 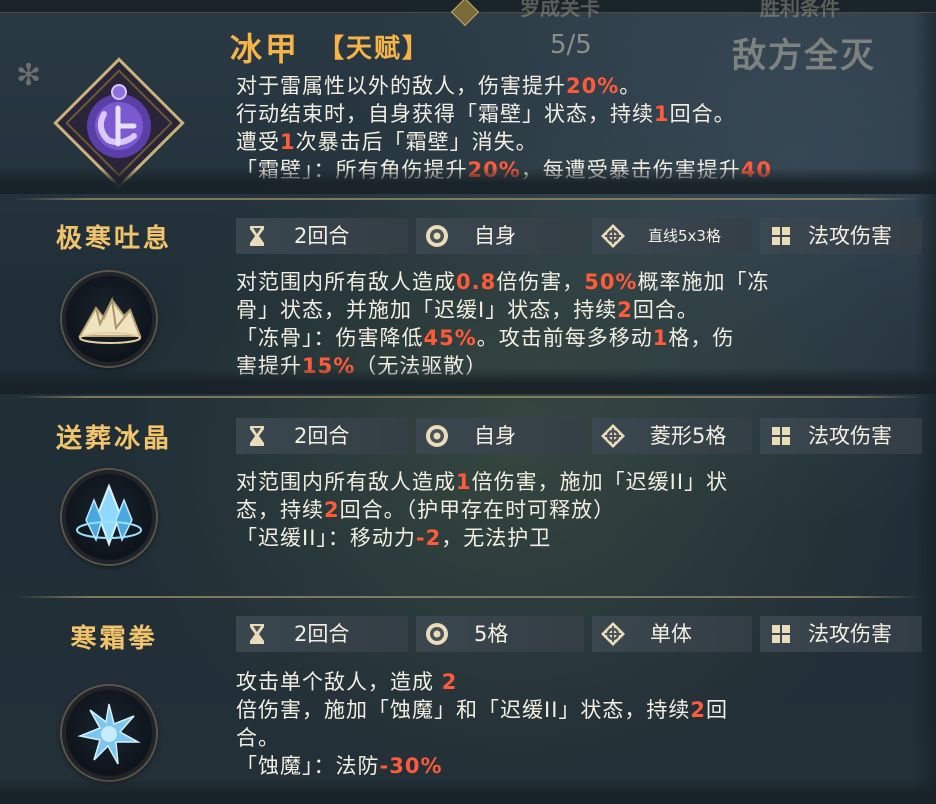 What do you see at coordinates (265, 49) in the screenshot?
I see `talent-name: 冰甲` at bounding box center [265, 49].